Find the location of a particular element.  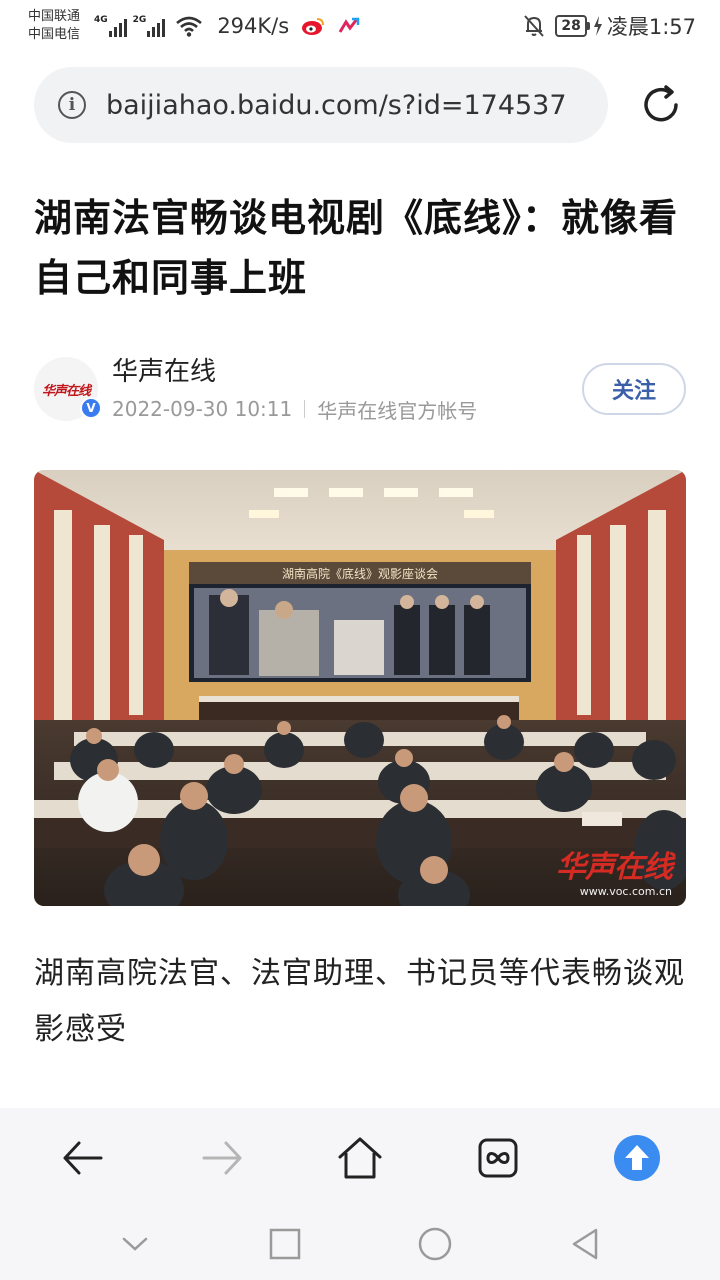

notification-app-icon is located at coordinates (349, 25).